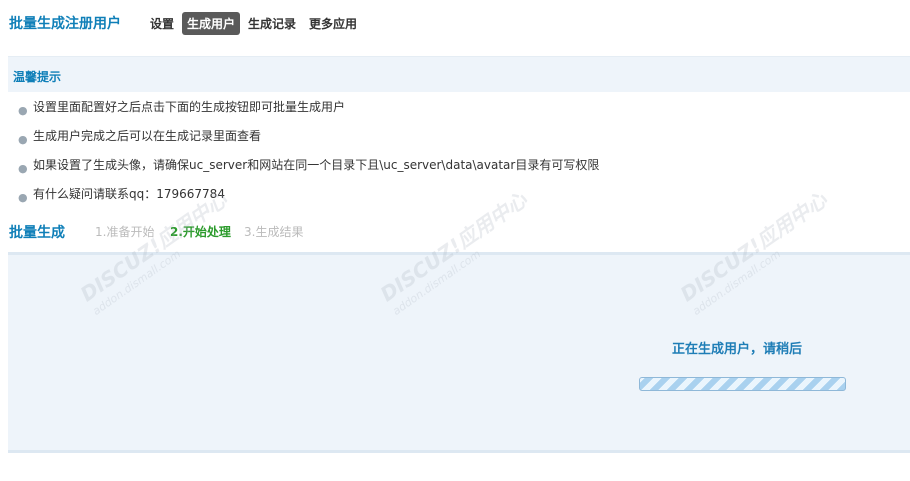 The width and height of the screenshot is (910, 481). What do you see at coordinates (272, 23) in the screenshot?
I see `nav-item-generate-records: 生成记录` at bounding box center [272, 23].